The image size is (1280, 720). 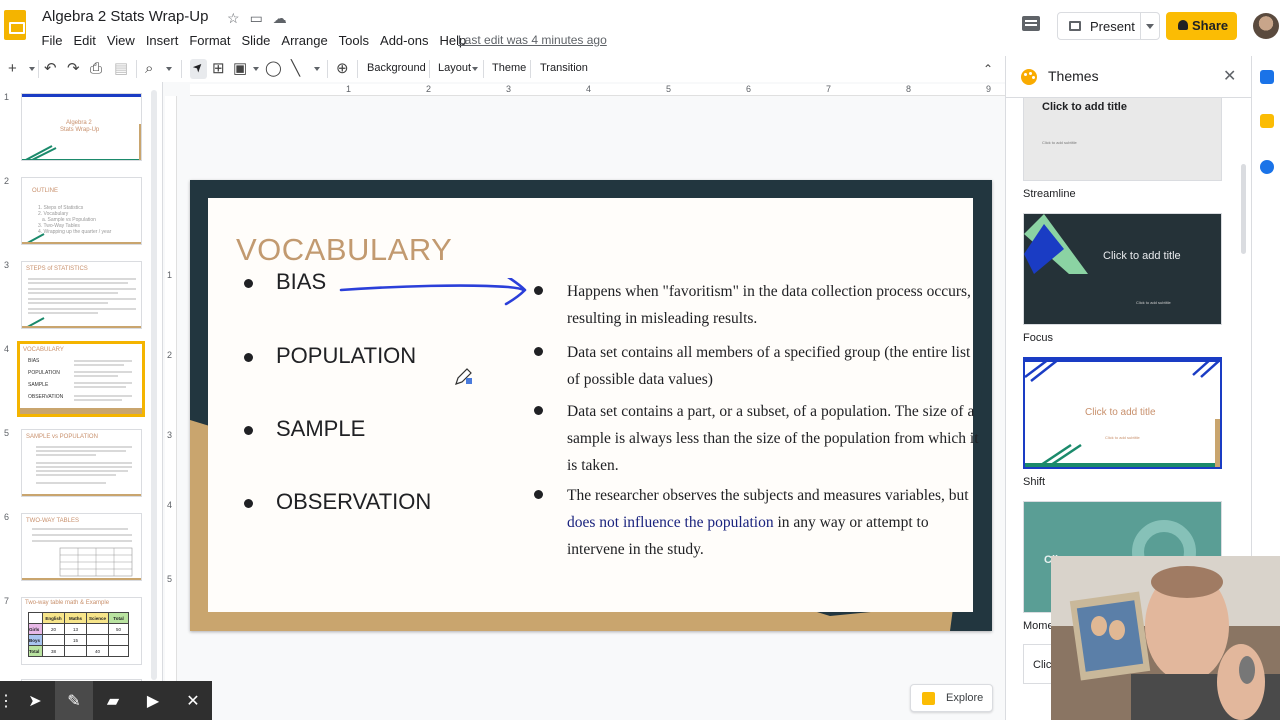 I want to click on line-icon: ╲, so click(x=295, y=69).